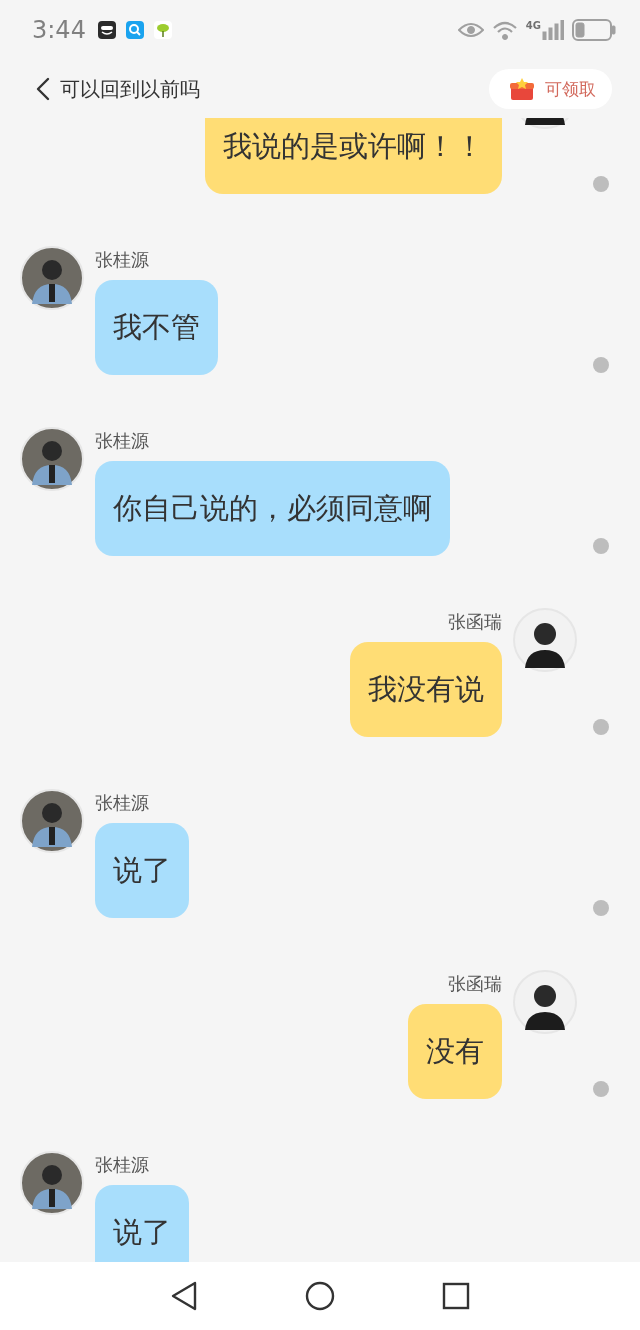 The image size is (640, 1330). I want to click on battery-icon, so click(594, 30).